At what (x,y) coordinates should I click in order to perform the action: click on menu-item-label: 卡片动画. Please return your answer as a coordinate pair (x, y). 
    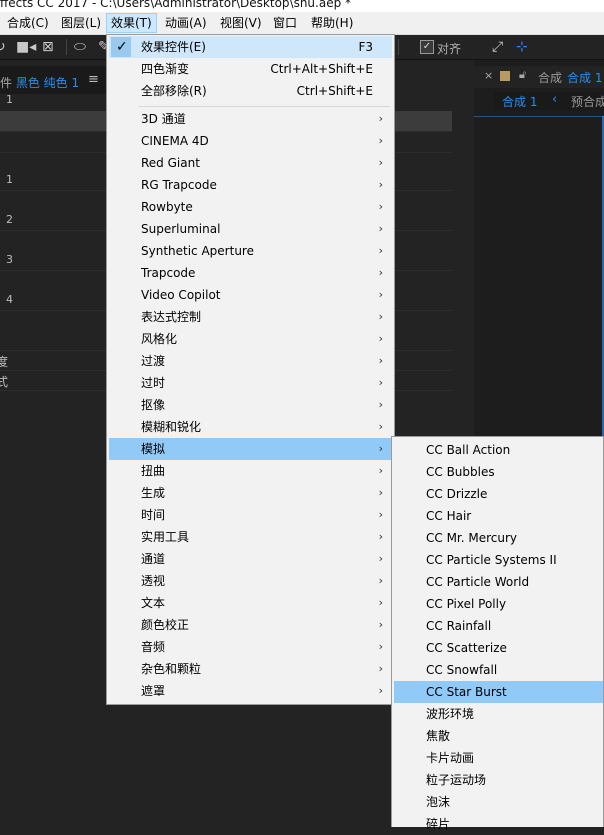
    Looking at the image, I should click on (450, 758).